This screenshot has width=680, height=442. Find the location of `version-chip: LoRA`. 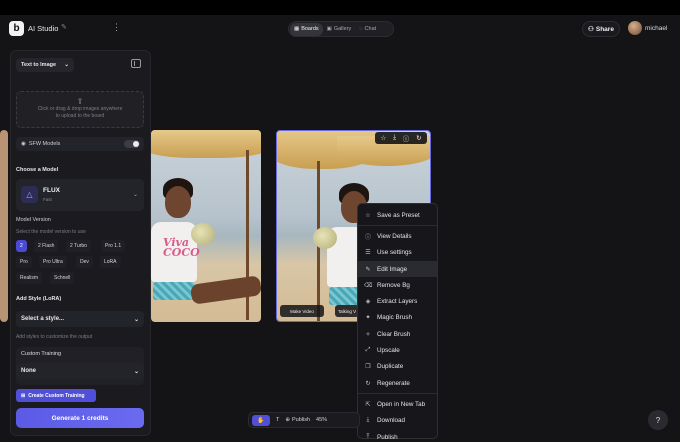

version-chip: LoRA is located at coordinates (110, 262).